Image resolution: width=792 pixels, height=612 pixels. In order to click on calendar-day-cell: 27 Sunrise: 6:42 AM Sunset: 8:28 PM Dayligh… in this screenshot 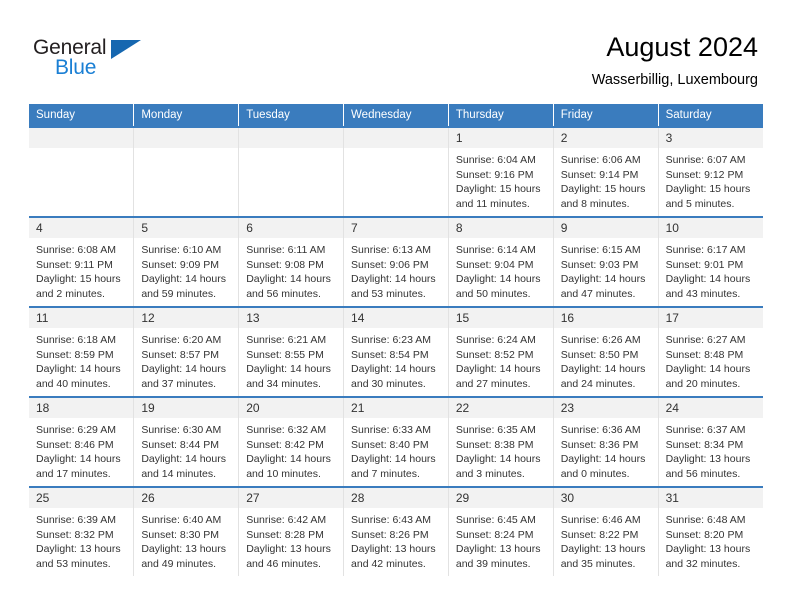, I will do `click(291, 531)`.